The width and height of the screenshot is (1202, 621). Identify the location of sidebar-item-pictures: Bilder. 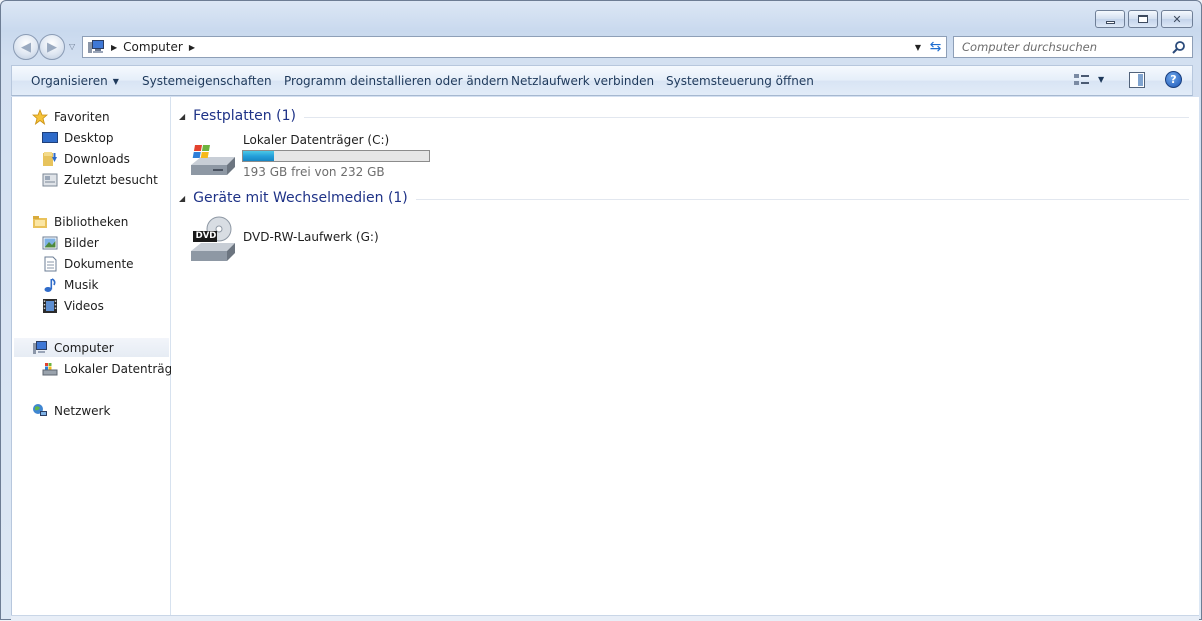
(70, 242).